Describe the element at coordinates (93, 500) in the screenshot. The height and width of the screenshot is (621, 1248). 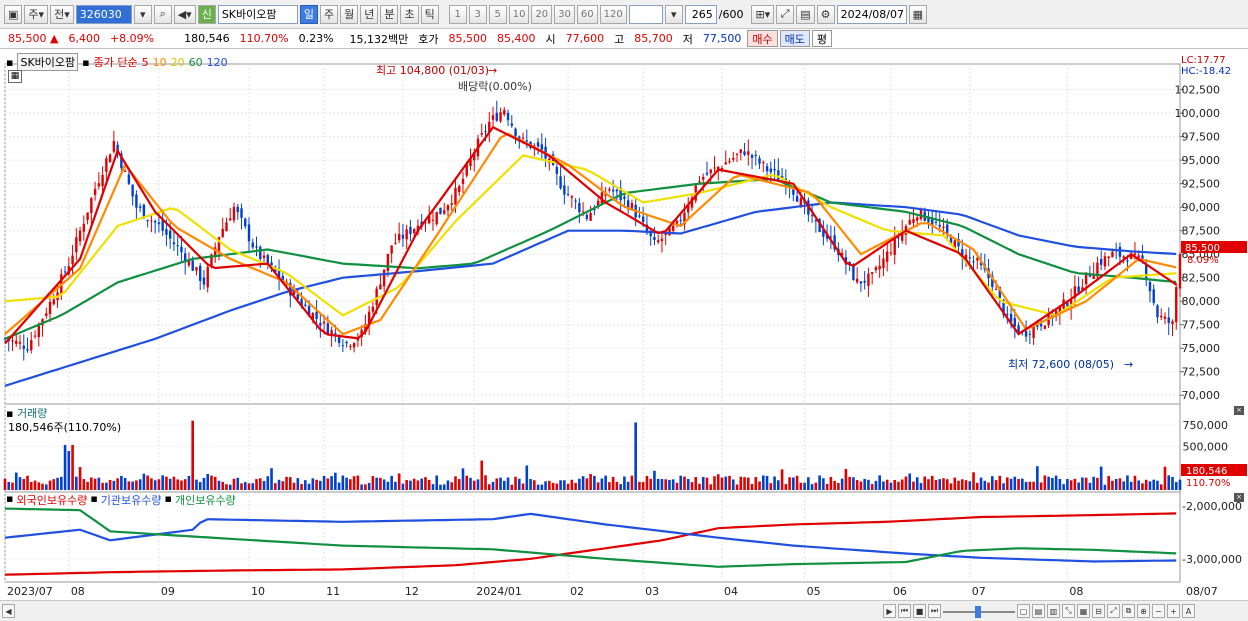
I see `legend-institution-toggle-icon: ▪` at that location.